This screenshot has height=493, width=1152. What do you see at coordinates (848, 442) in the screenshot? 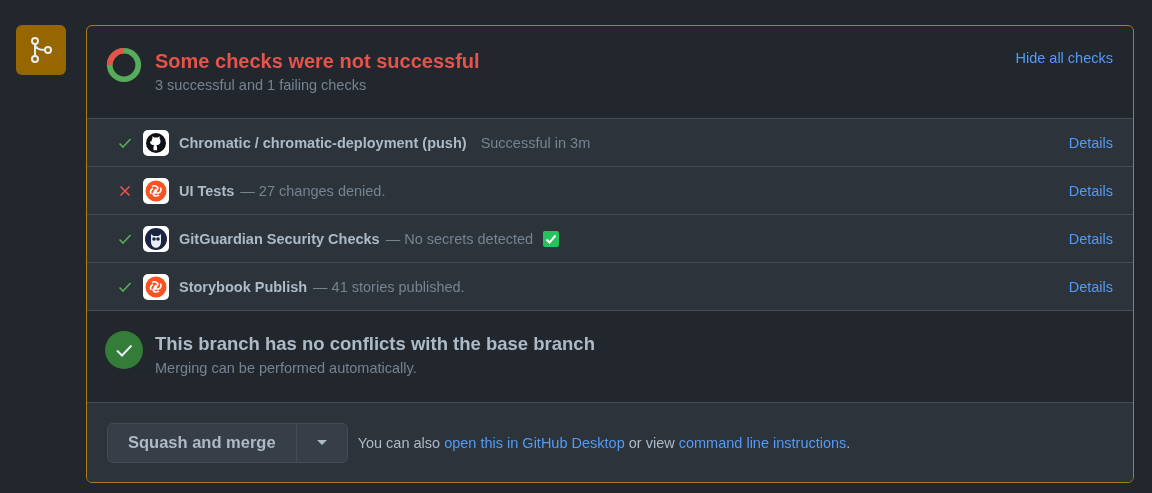
I see `period-text: .` at bounding box center [848, 442].